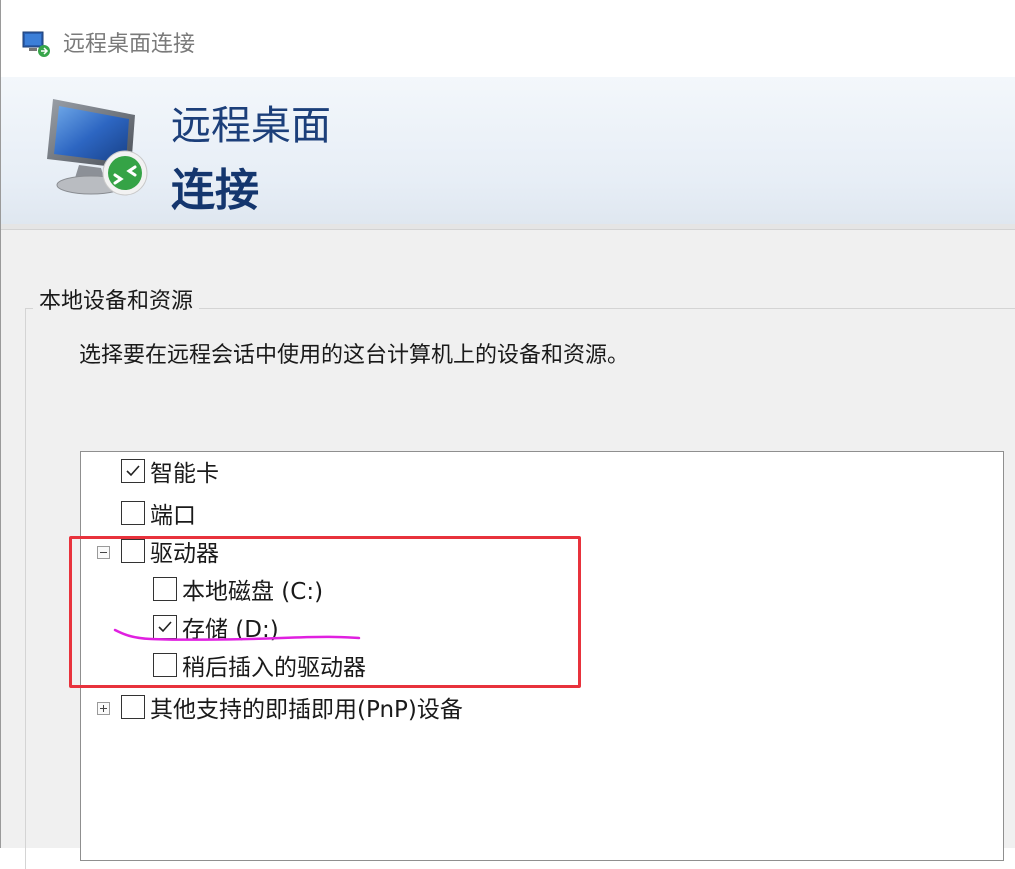 This screenshot has width=1015, height=869. I want to click on tree-item-label: 端口, so click(173, 516).